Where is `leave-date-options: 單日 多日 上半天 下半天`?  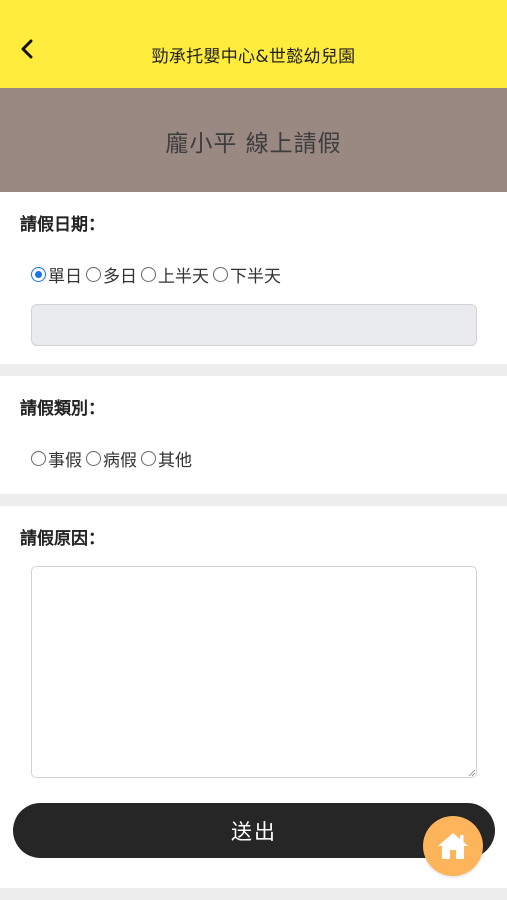
leave-date-options: 單日 多日 上半天 下半天 is located at coordinates (158, 274).